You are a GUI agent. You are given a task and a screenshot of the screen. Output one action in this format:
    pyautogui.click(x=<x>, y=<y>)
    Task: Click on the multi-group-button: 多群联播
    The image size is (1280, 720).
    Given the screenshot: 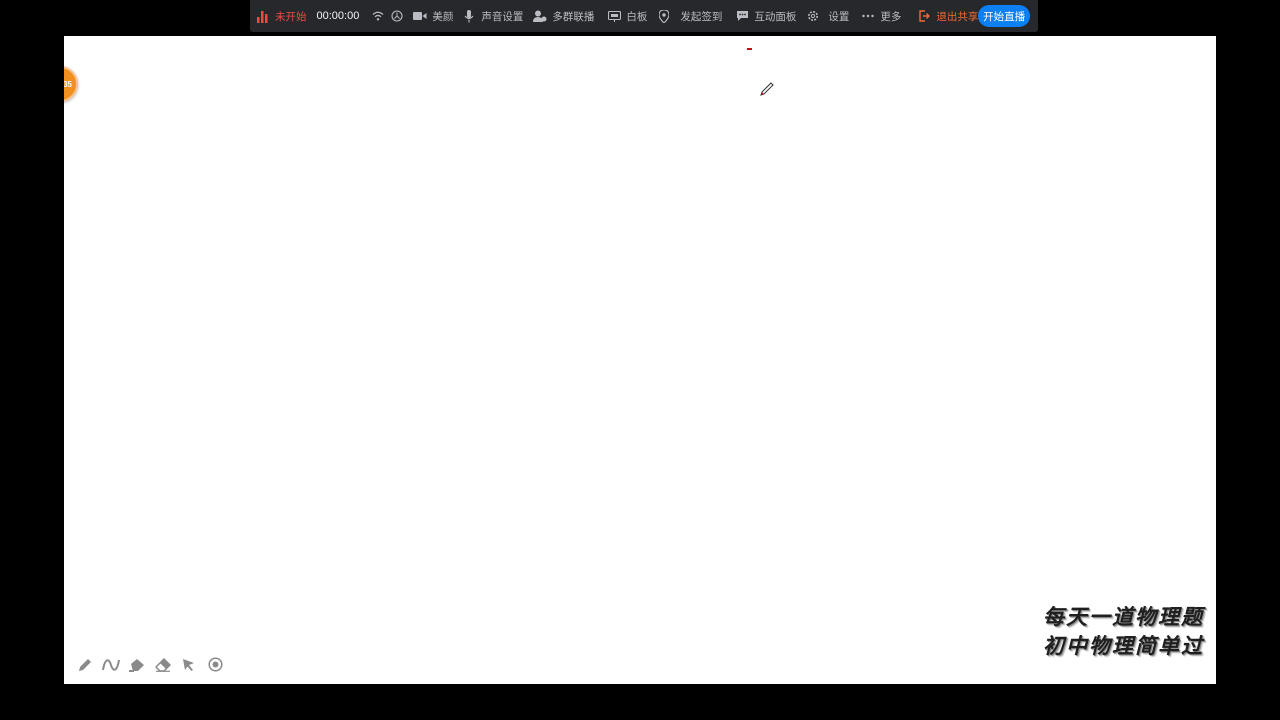 What is the action you would take?
    pyautogui.click(x=563, y=16)
    